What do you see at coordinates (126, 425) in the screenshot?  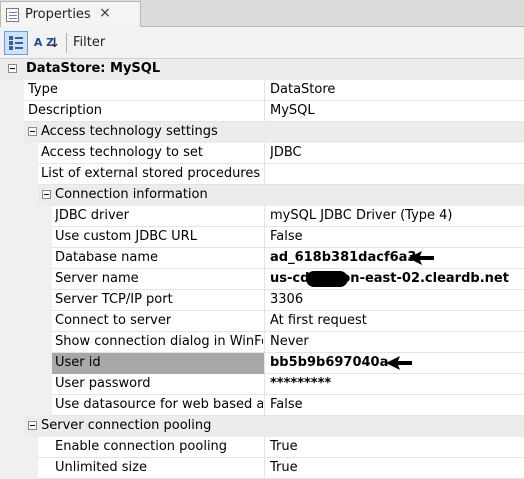 I see `category-label: Server connection pooling` at bounding box center [126, 425].